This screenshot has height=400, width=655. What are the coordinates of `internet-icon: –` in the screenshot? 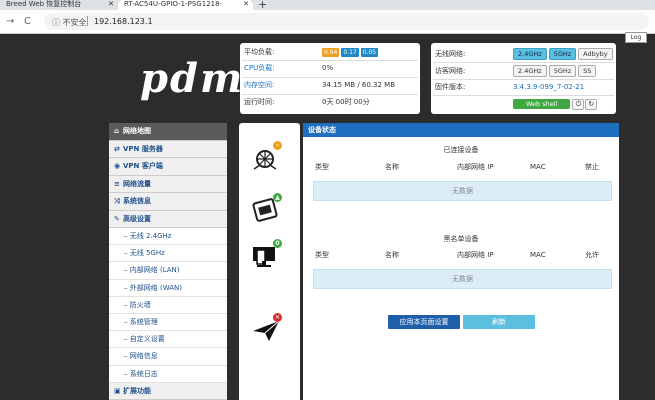 It's located at (266, 157).